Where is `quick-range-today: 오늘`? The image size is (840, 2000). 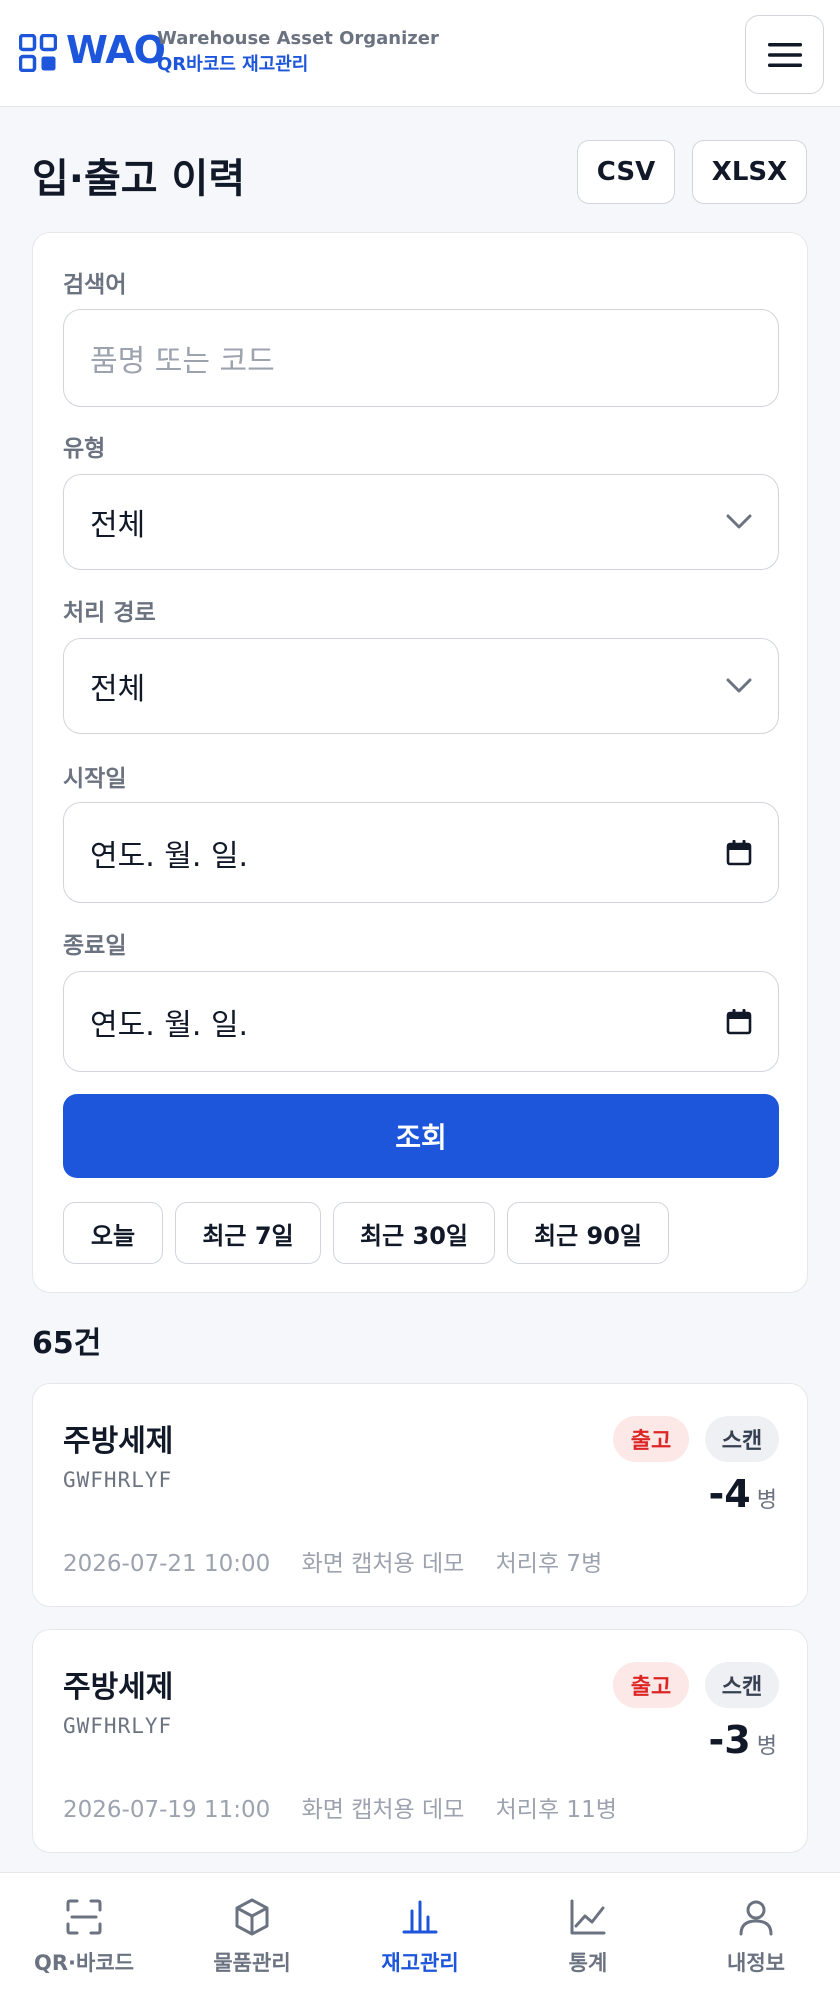 quick-range-today: 오늘 is located at coordinates (113, 1233).